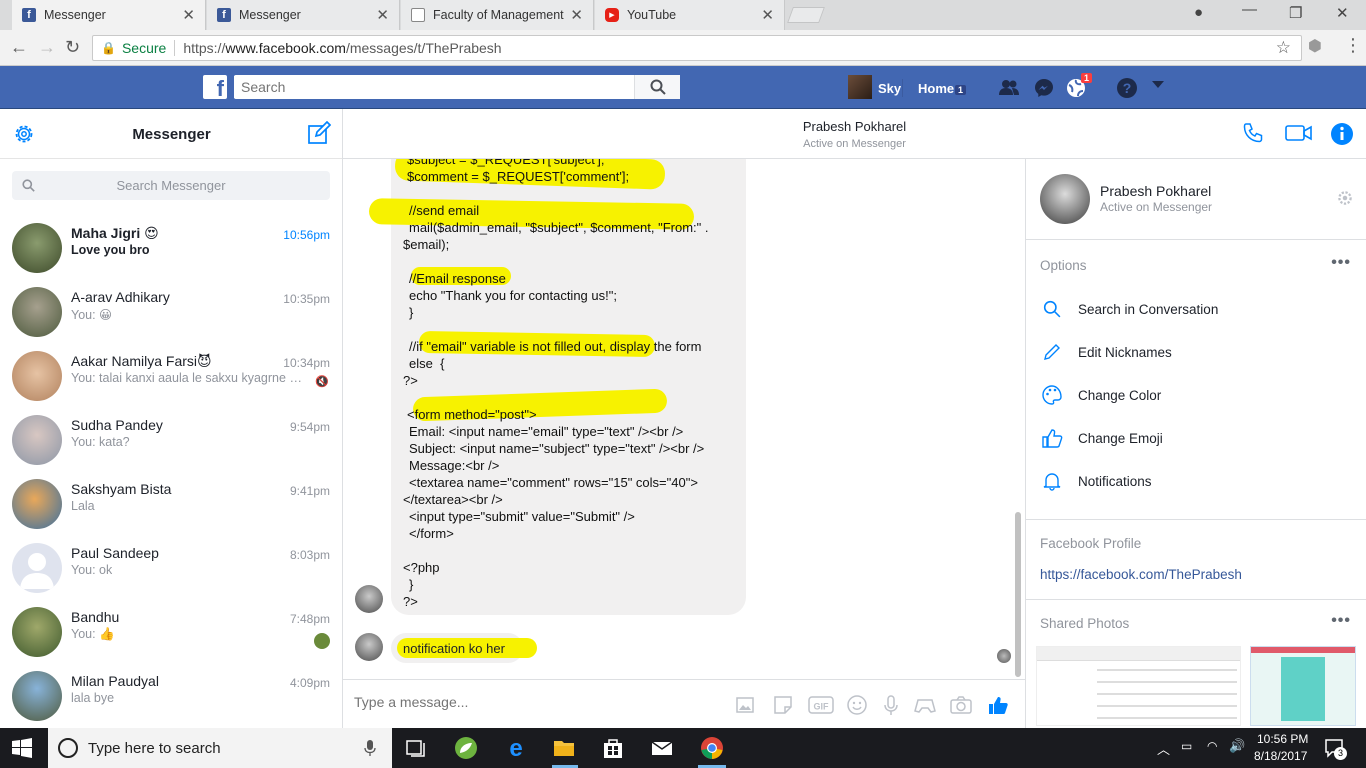  Describe the element at coordinates (1195, 352) in the screenshot. I see `edit-nicknames-option: Edit Nicknames` at that location.